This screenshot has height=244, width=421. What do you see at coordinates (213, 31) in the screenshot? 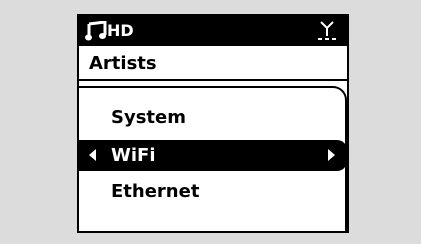
I see `status-bar: HD` at bounding box center [213, 31].